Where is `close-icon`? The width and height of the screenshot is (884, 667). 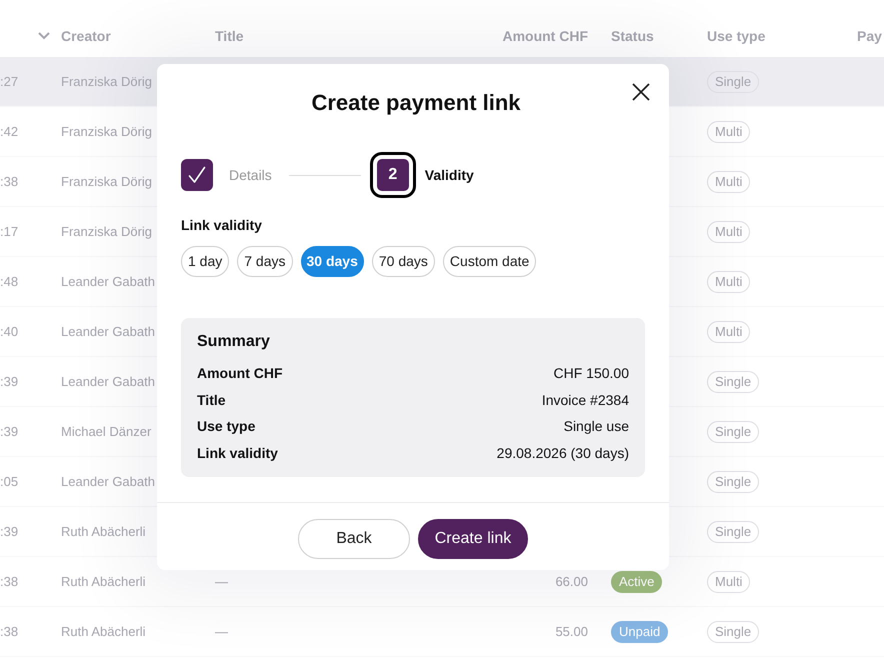
close-icon is located at coordinates (641, 92).